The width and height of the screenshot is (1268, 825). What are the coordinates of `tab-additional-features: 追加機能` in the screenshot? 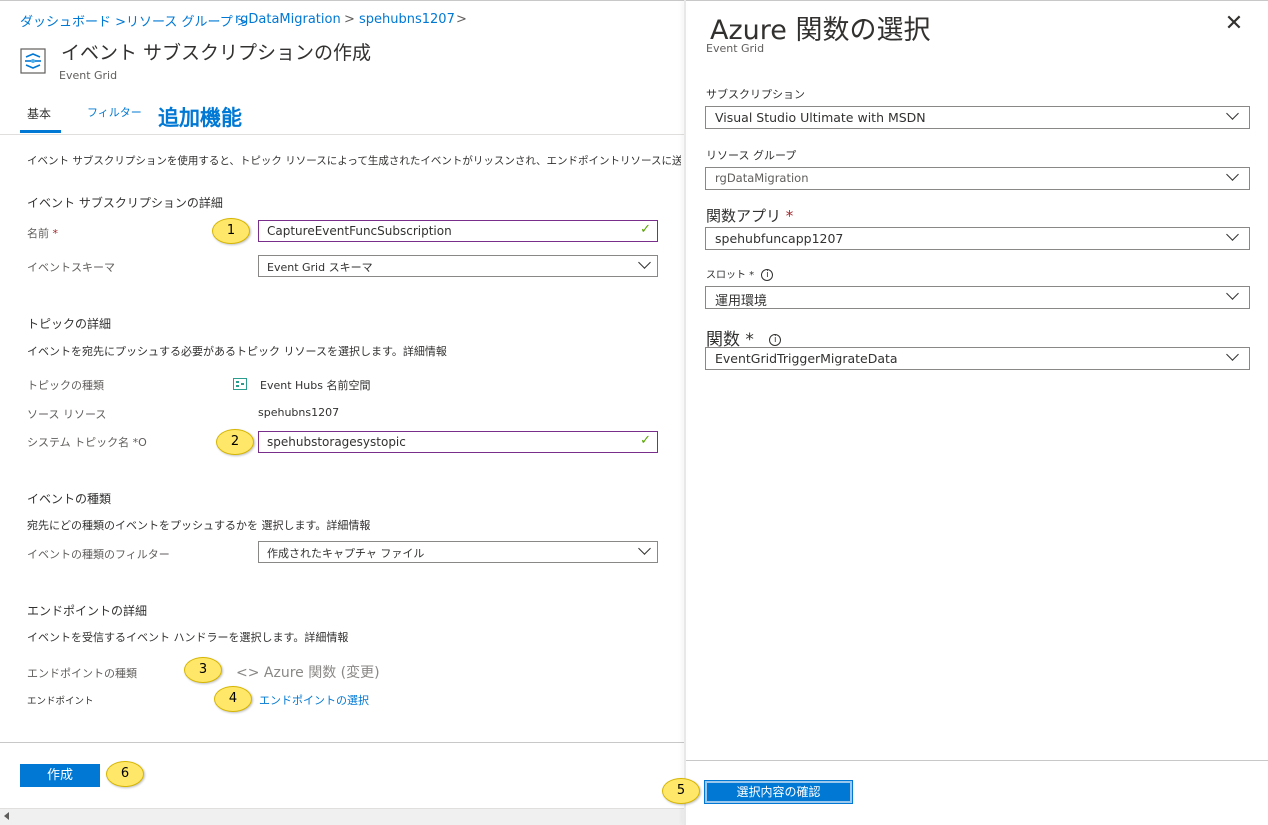 It's located at (200, 117).